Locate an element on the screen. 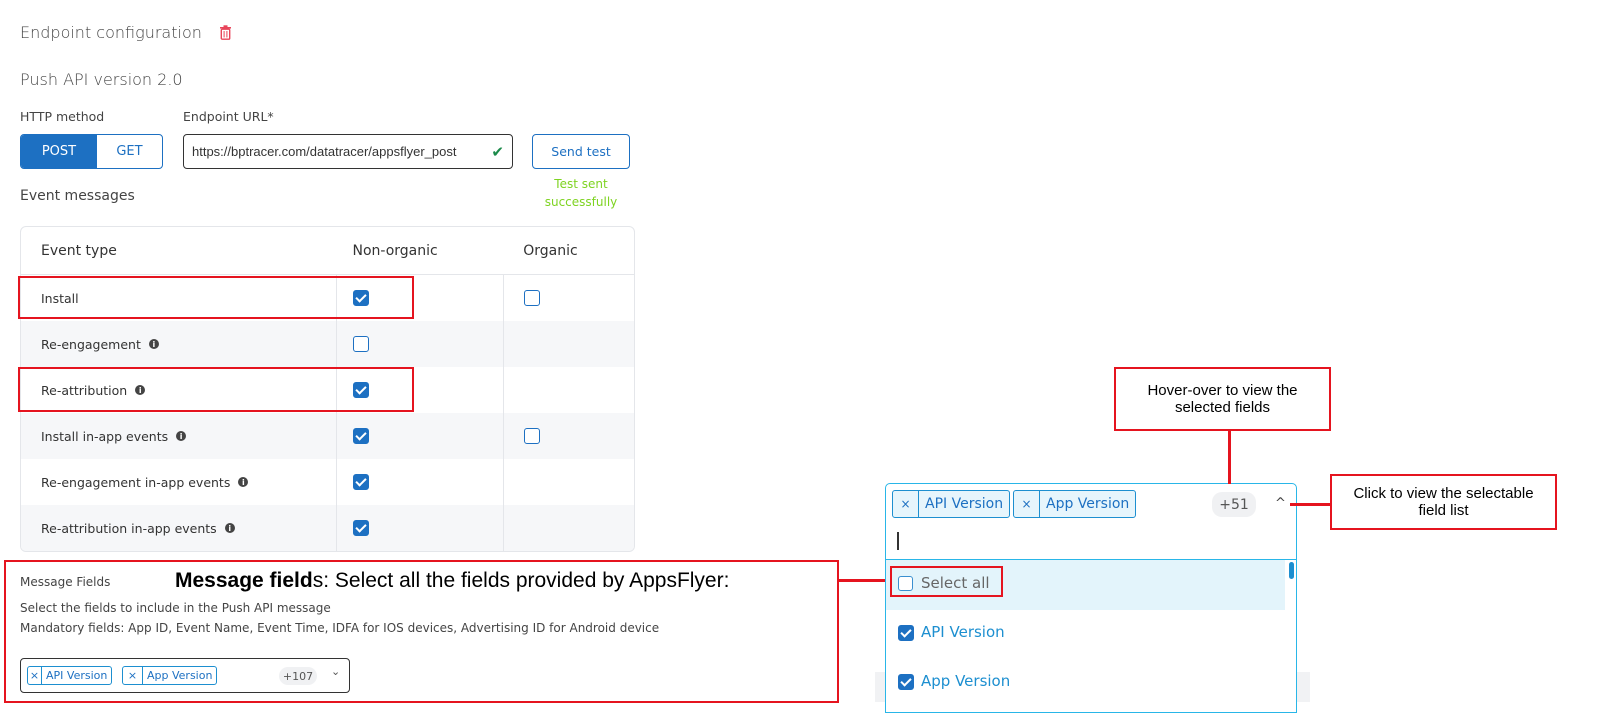 The image size is (1606, 726). page-title: Endpoint configuration is located at coordinates (111, 32).